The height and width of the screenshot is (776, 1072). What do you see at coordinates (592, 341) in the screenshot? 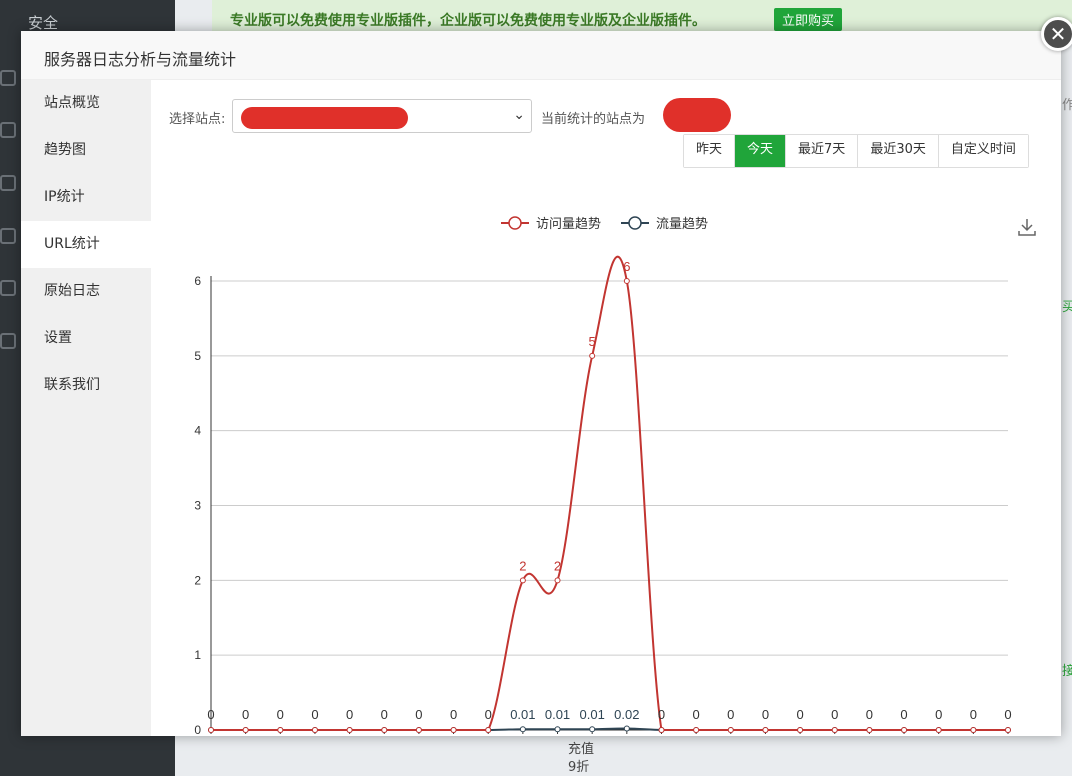
I see `data-label: 5` at bounding box center [592, 341].